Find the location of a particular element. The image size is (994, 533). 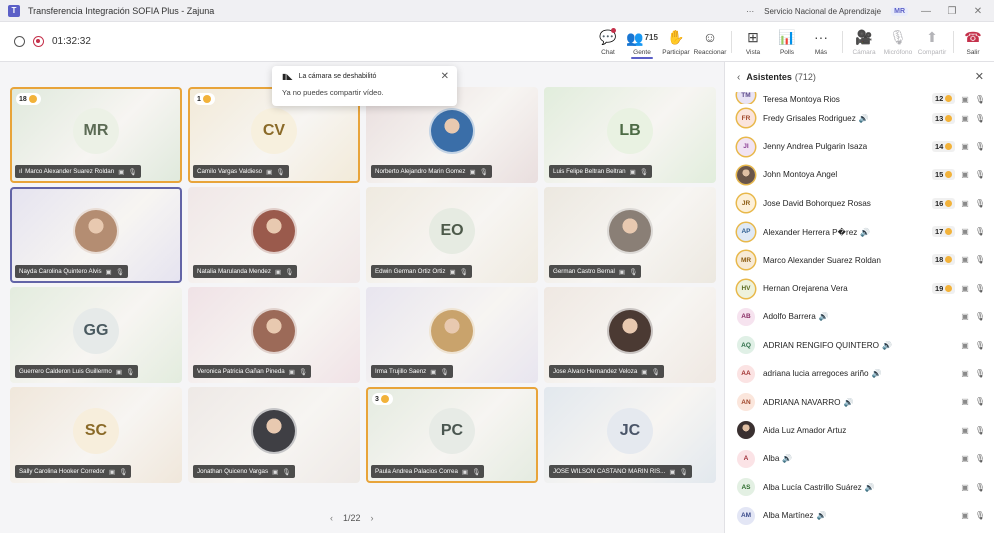

attendee-row: John Montoya Angel 15 ▣ 🎙 is located at coordinates (859, 175).